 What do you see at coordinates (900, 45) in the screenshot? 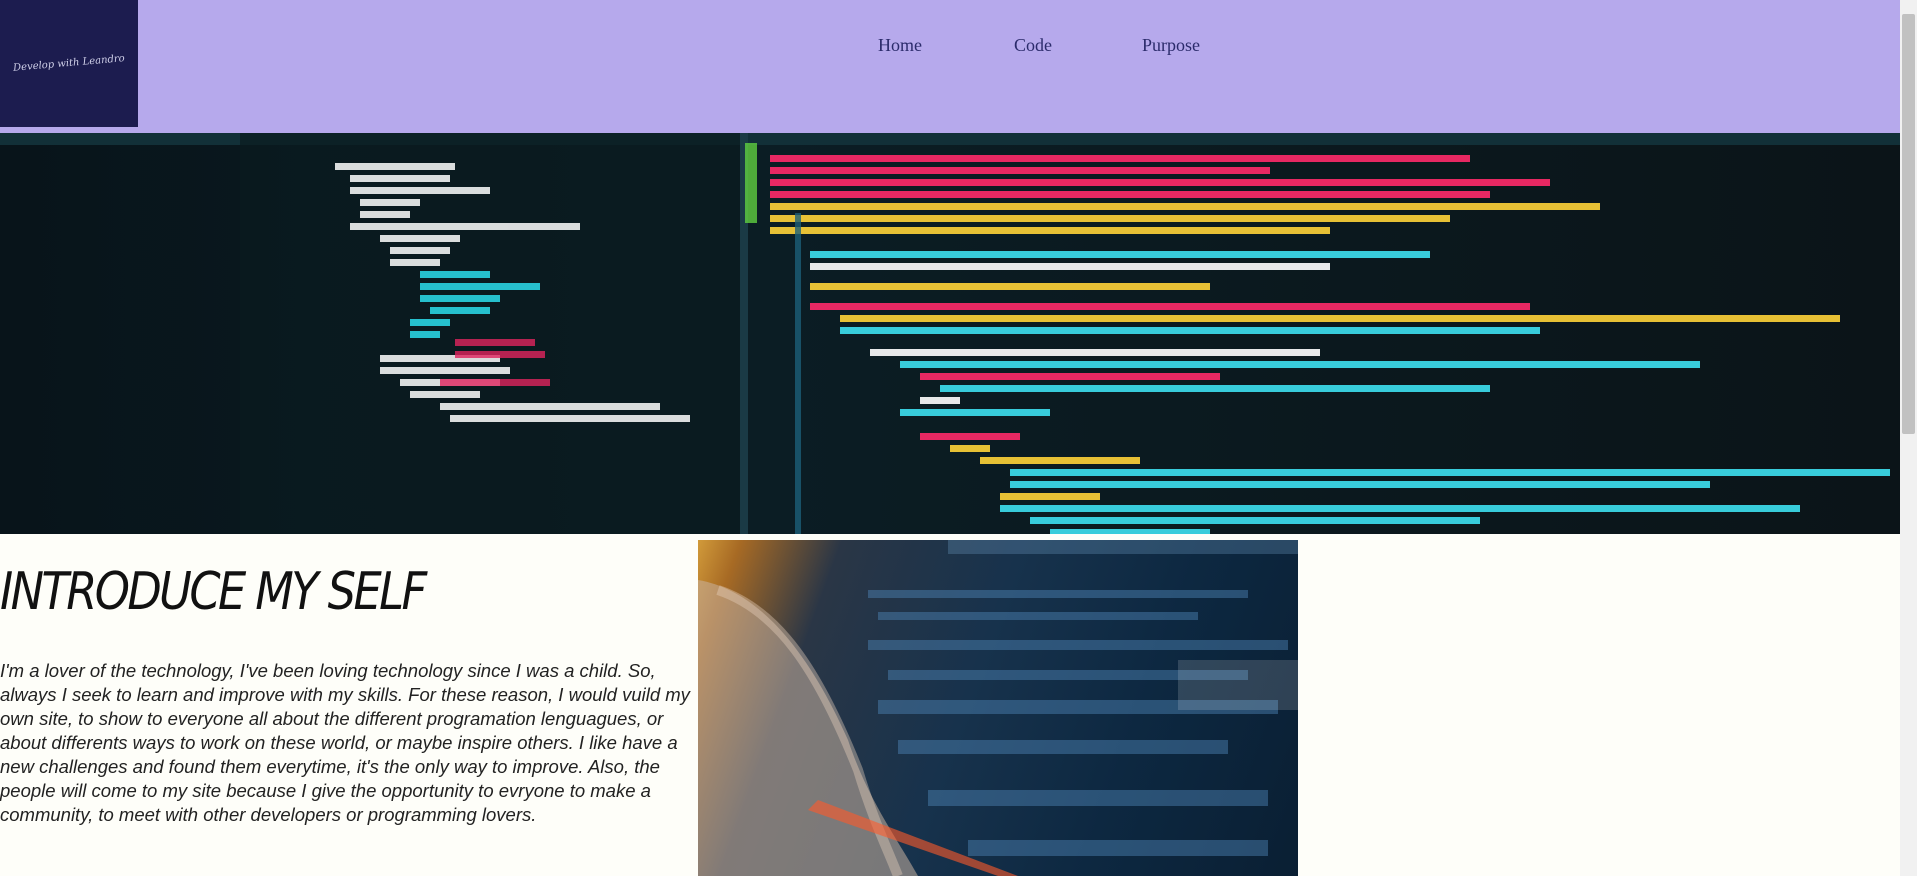
I see `nav-link-home: Home` at bounding box center [900, 45].